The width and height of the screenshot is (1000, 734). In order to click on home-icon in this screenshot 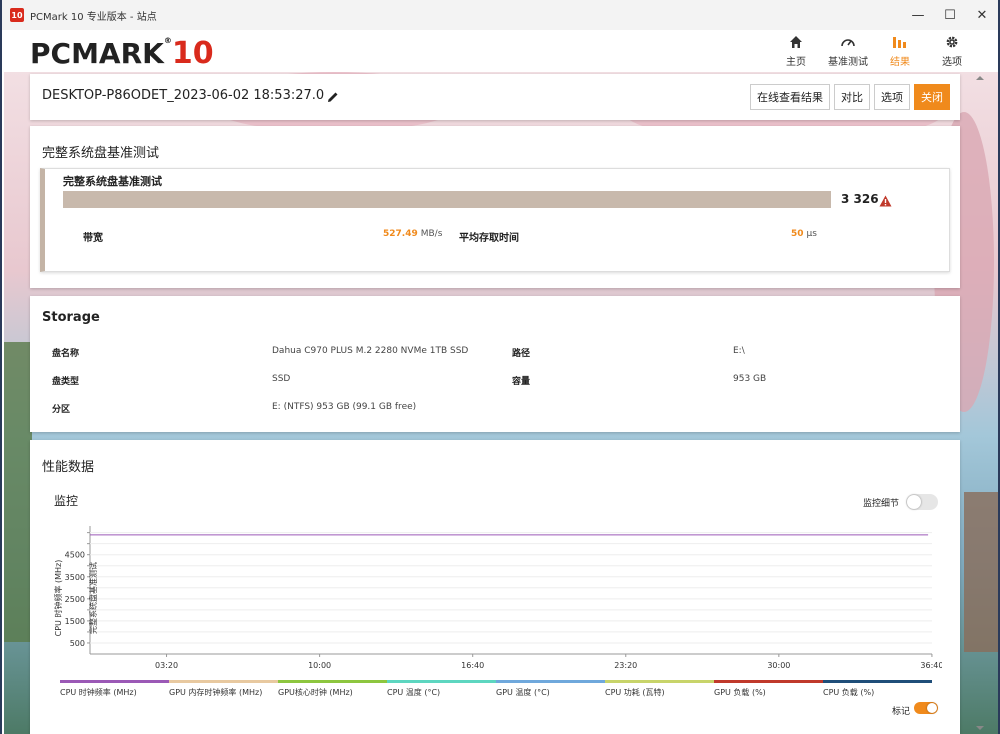, I will do `click(796, 42)`.